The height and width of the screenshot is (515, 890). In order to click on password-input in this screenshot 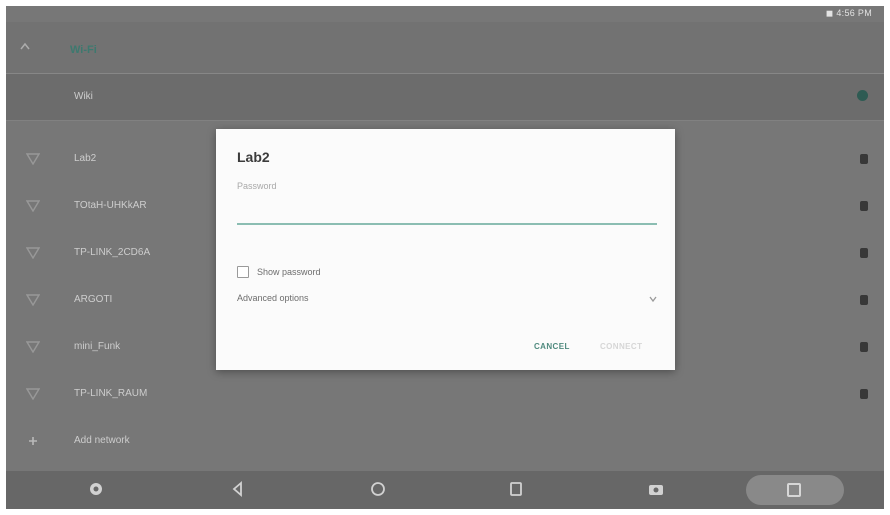, I will do `click(447, 211)`.